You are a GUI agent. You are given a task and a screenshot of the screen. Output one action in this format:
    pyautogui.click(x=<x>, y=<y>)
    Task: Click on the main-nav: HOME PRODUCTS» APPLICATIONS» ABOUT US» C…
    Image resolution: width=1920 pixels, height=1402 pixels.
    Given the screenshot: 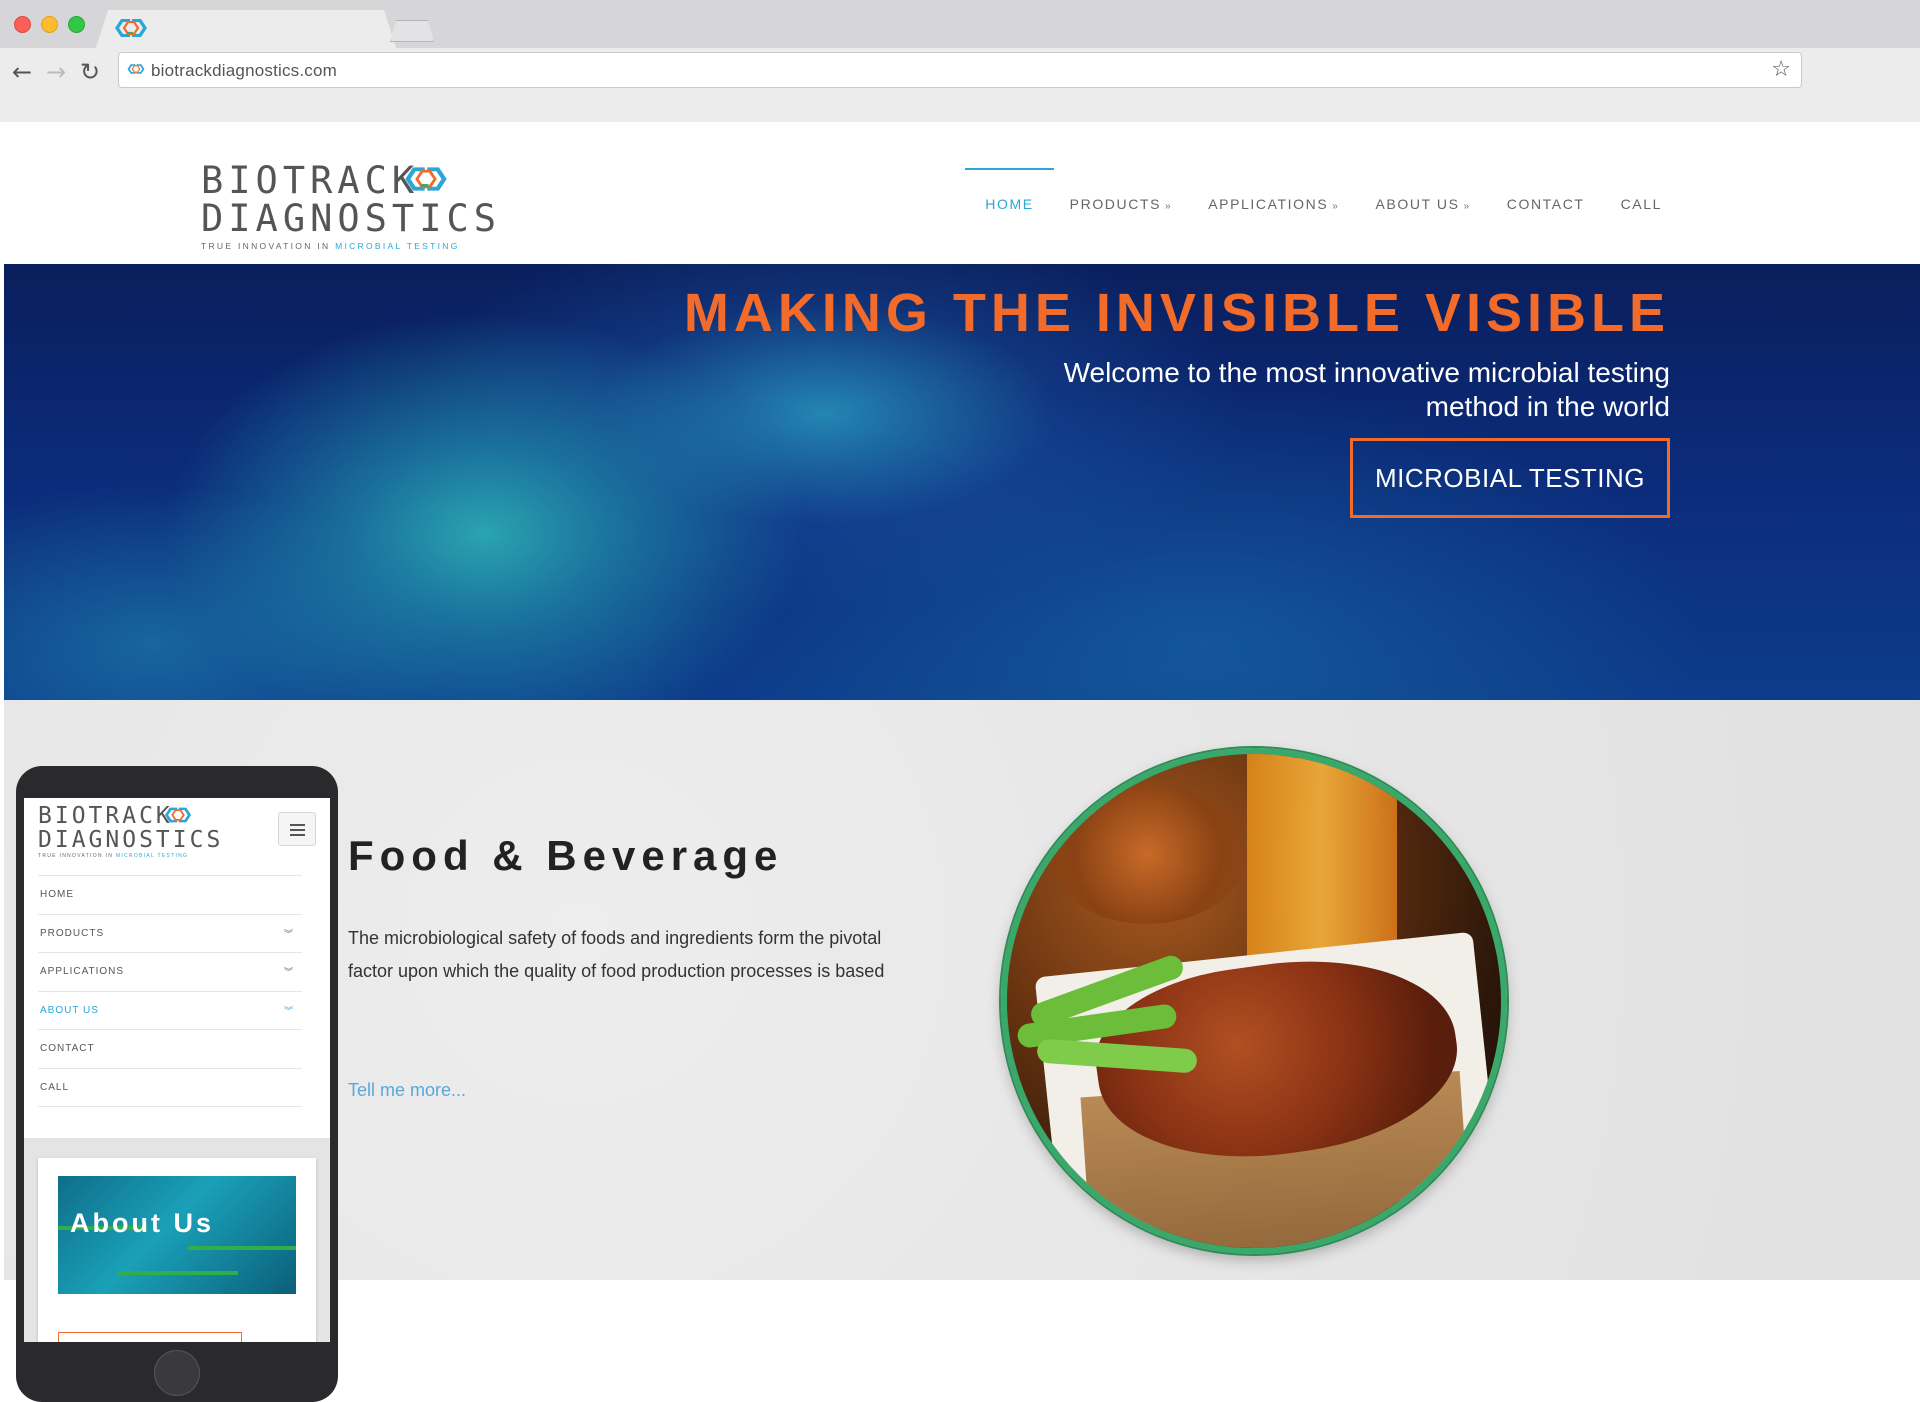 What is the action you would take?
    pyautogui.click(x=1322, y=190)
    